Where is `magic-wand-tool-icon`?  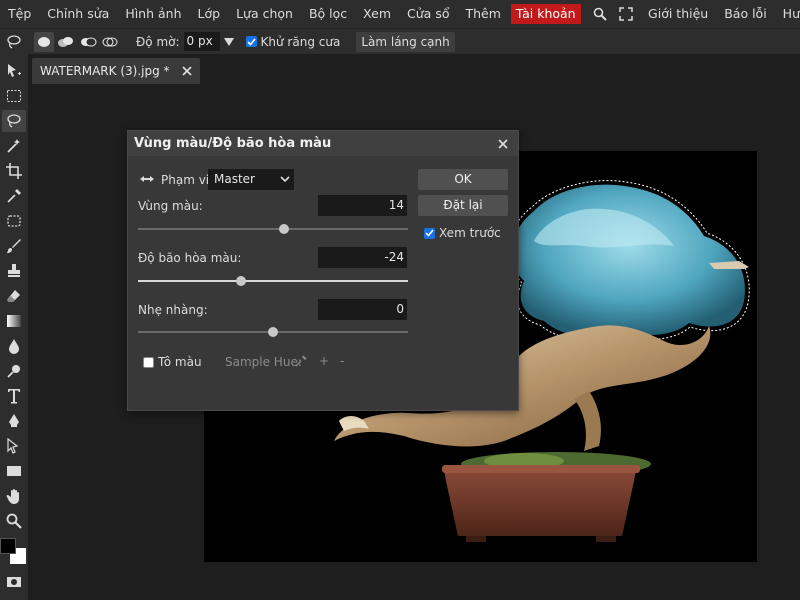 magic-wand-tool-icon is located at coordinates (14, 146).